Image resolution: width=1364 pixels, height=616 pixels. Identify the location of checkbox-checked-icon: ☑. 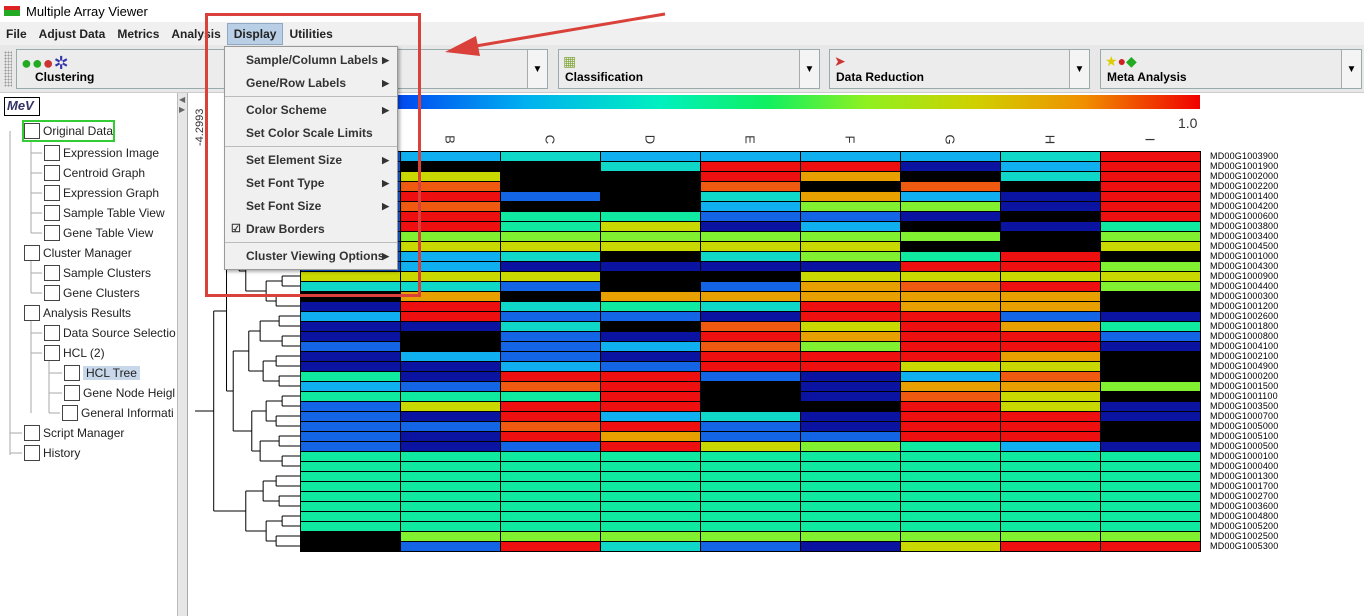
(236, 229).